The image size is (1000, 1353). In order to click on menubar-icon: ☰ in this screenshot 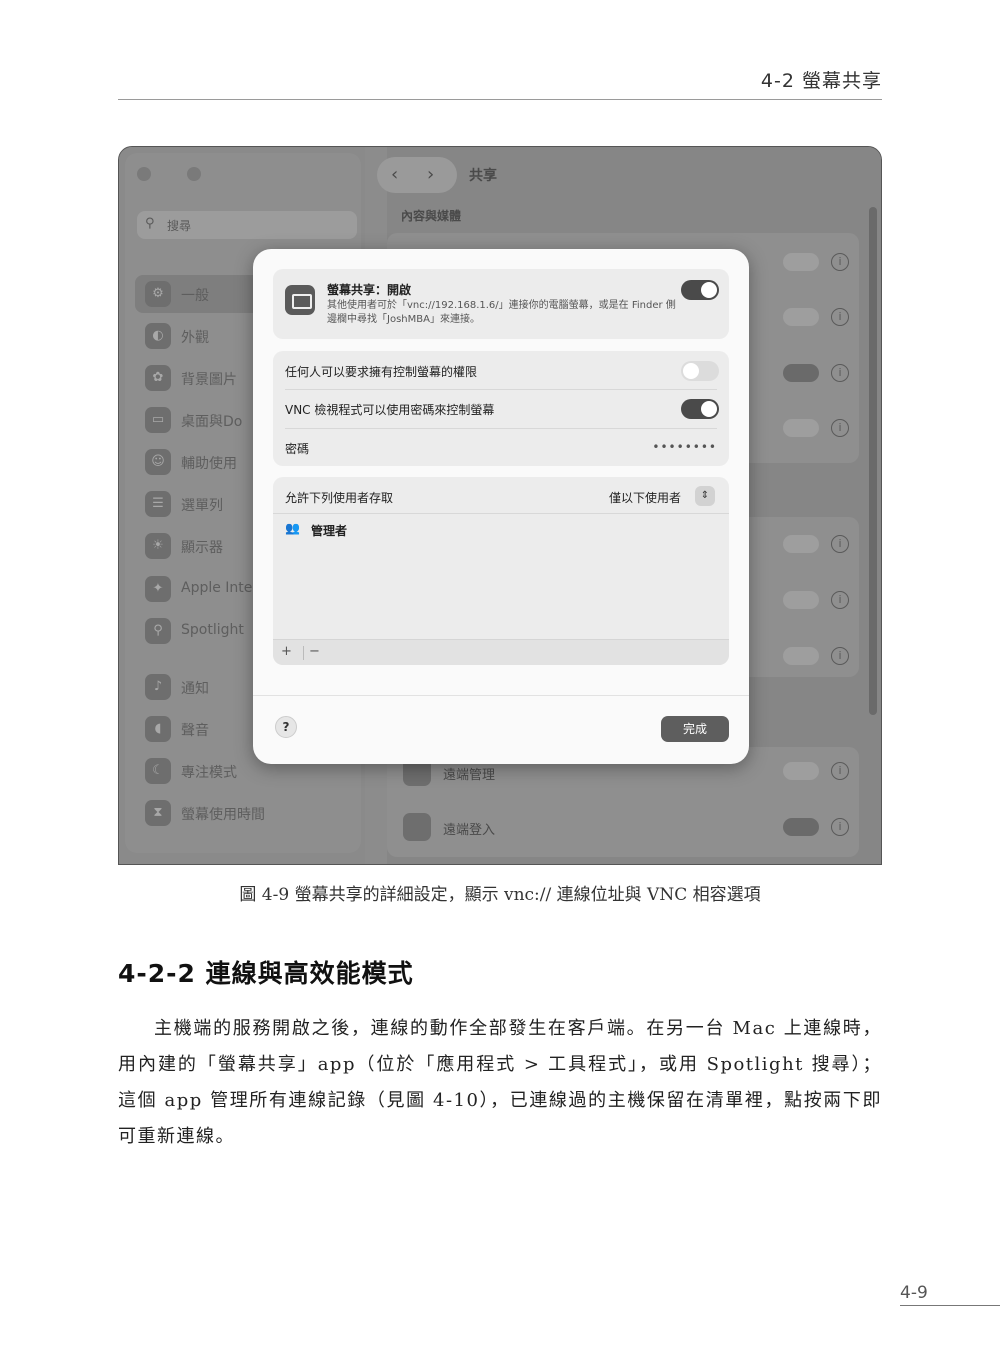, I will do `click(158, 504)`.